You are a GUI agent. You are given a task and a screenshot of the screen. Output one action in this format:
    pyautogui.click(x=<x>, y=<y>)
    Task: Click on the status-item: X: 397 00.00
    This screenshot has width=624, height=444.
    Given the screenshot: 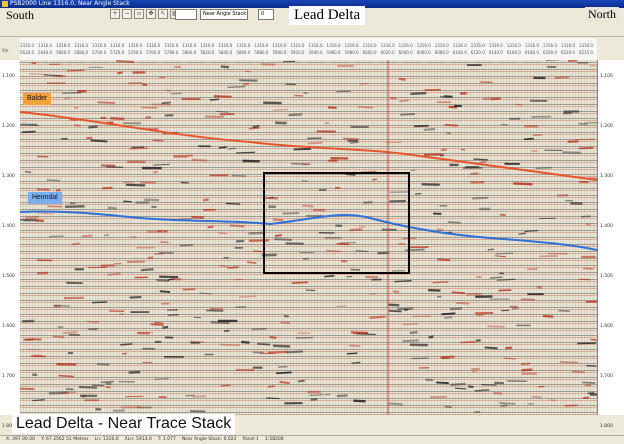 What is the action you would take?
    pyautogui.click(x=20, y=439)
    